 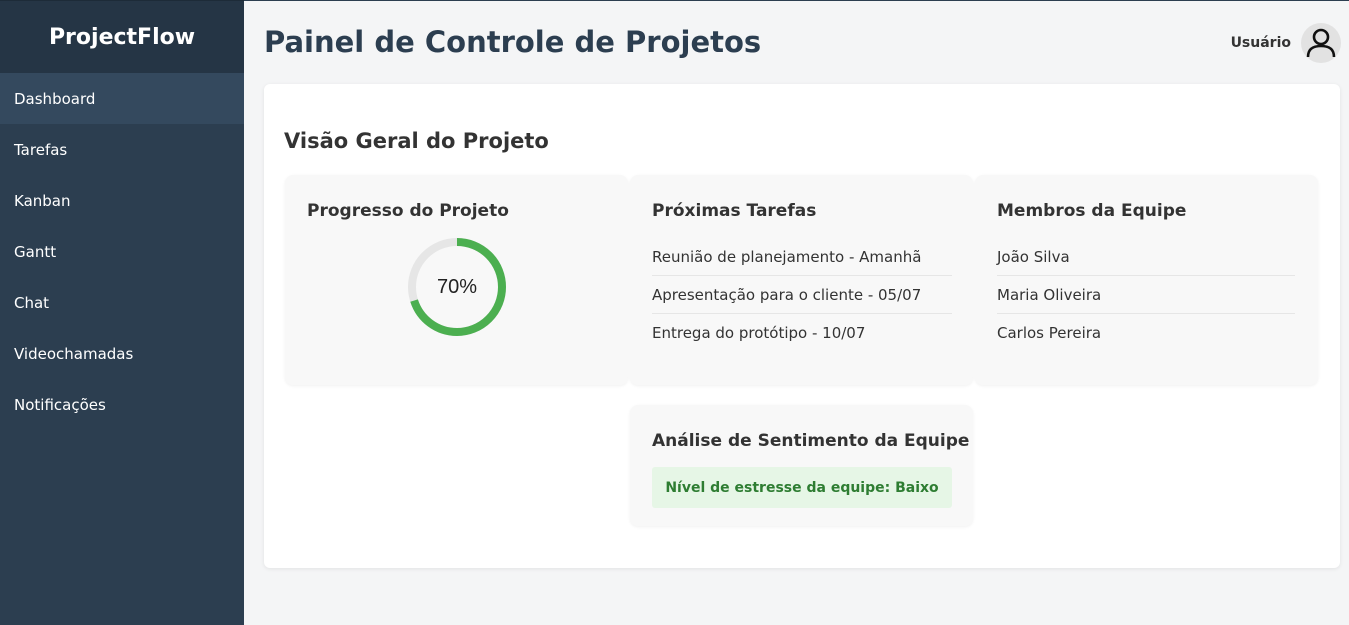 I want to click on user-menu: Usuário, so click(x=1286, y=43).